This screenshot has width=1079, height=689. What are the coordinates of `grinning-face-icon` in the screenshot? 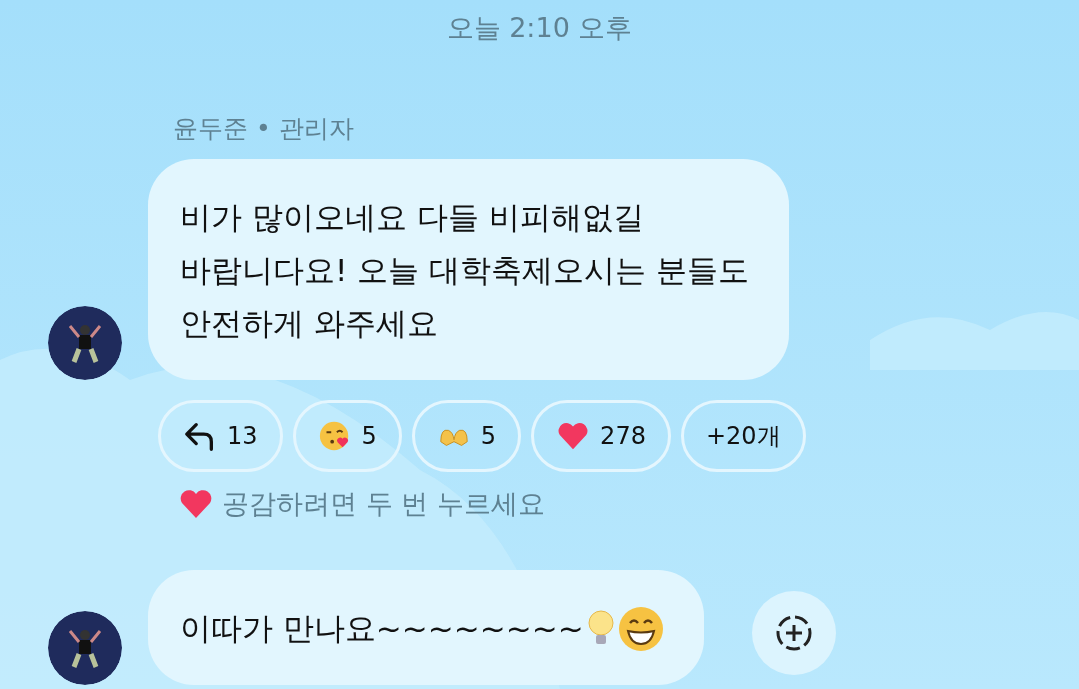 It's located at (640, 628).